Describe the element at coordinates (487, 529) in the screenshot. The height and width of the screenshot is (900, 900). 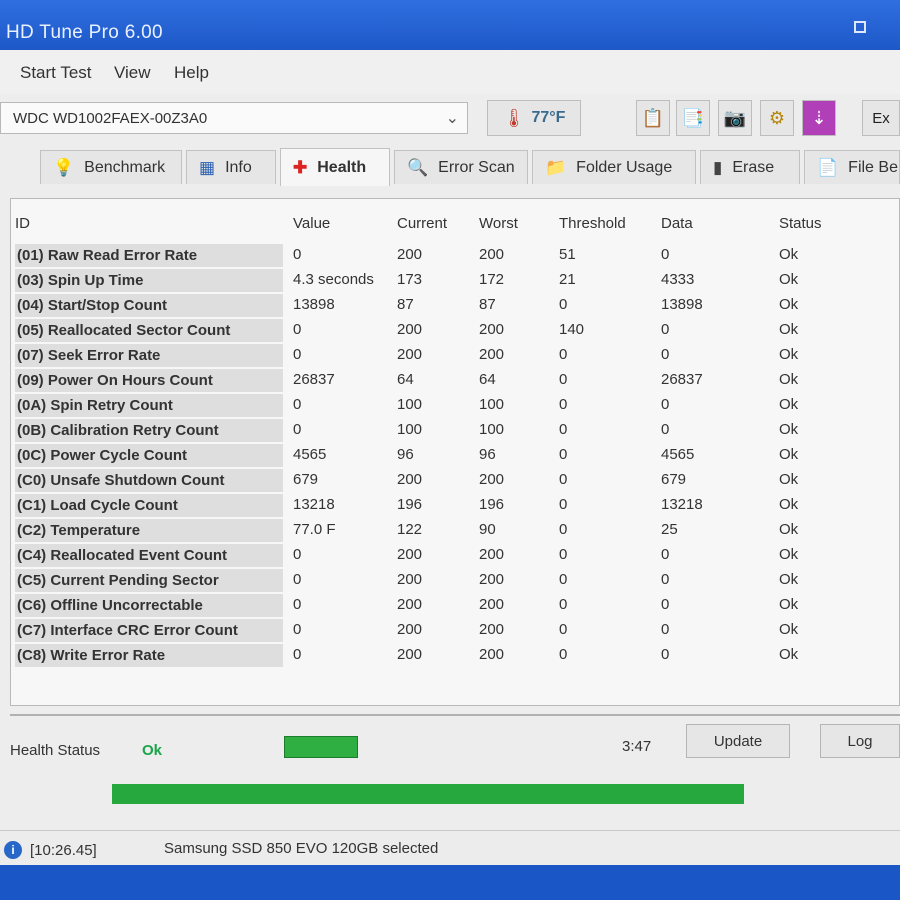
I see `cell-worst: 90` at that location.